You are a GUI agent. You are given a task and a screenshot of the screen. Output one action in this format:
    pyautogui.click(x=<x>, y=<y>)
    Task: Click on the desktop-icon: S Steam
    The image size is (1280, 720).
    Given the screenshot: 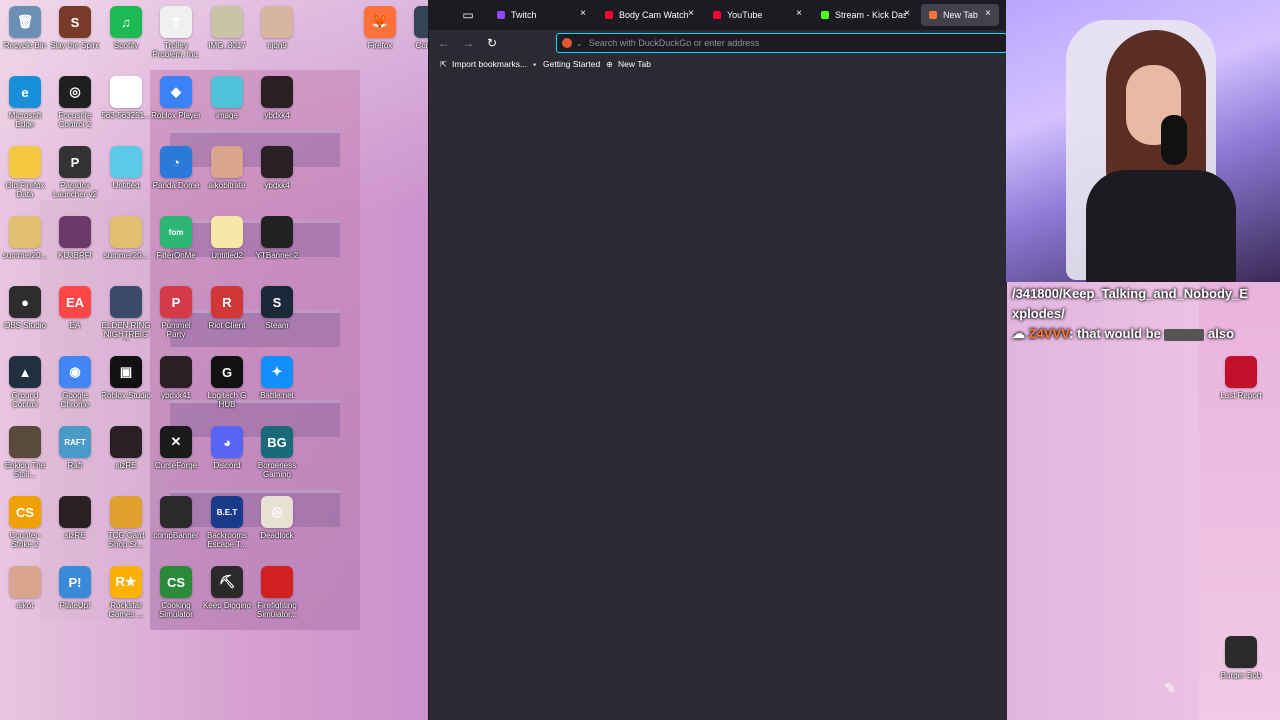 What is the action you would take?
    pyautogui.click(x=277, y=308)
    